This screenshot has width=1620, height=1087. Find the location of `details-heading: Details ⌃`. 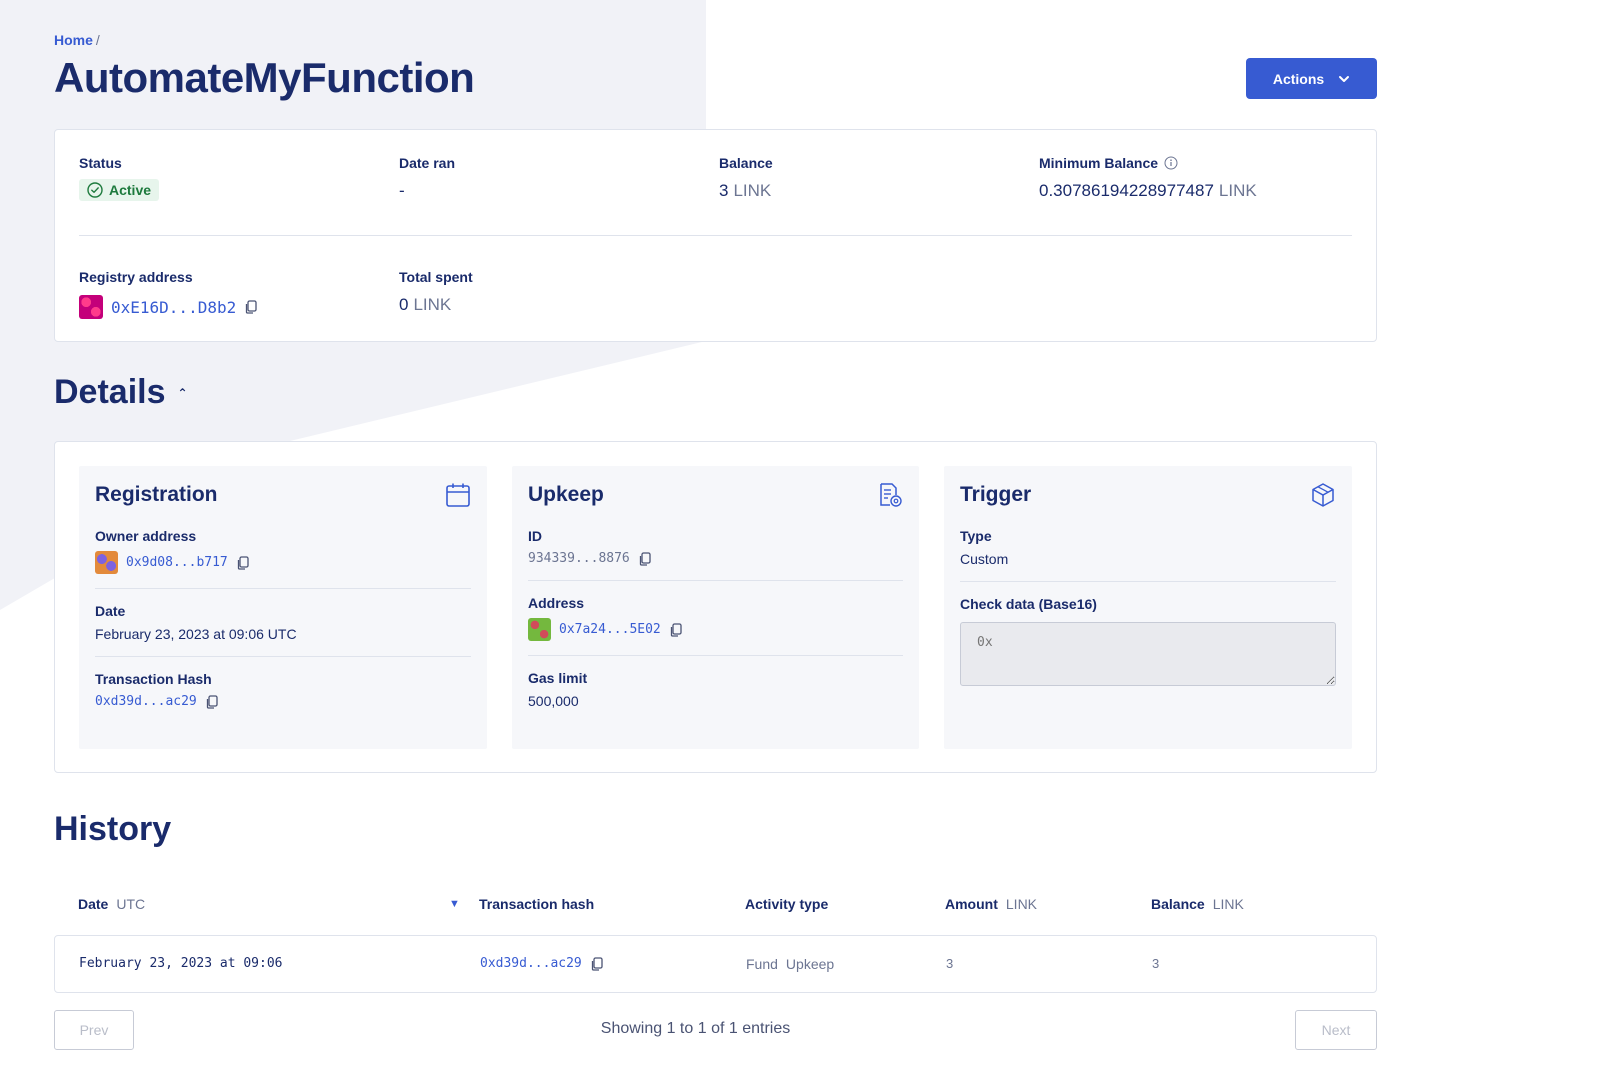

details-heading: Details ⌃ is located at coordinates (121, 392).